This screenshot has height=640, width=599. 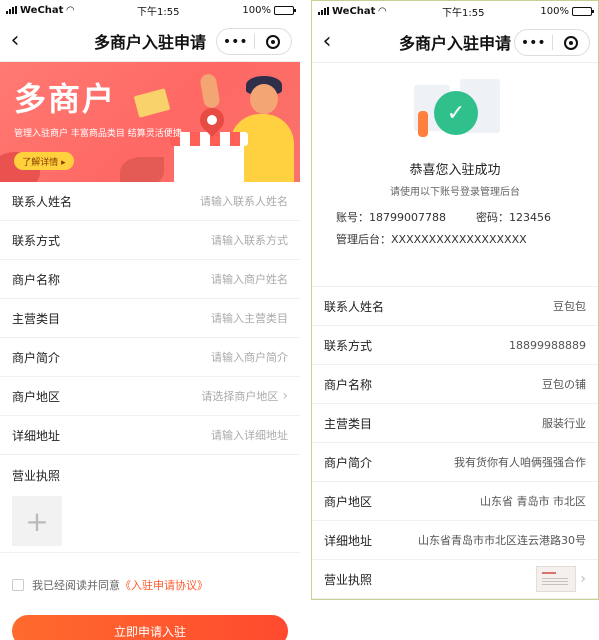 I want to click on info-row: 联系人姓名 豆包包, so click(x=455, y=306).